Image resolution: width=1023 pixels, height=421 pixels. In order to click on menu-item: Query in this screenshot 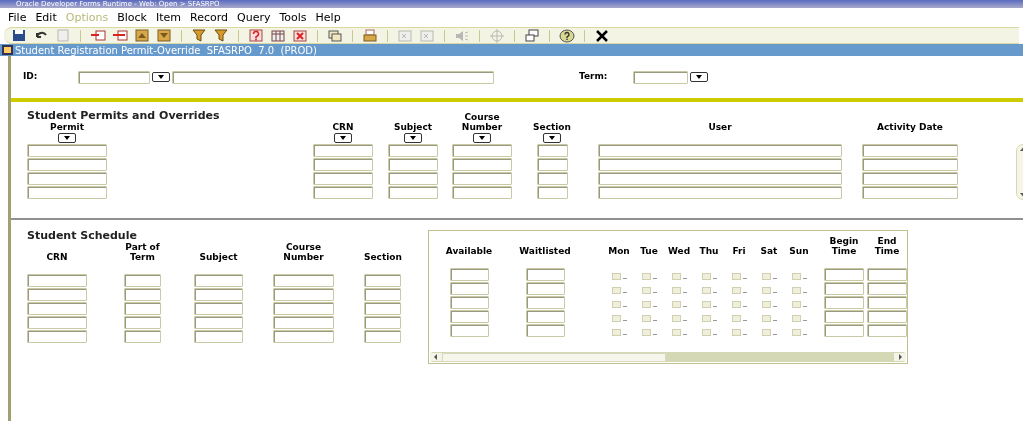, I will do `click(254, 17)`.